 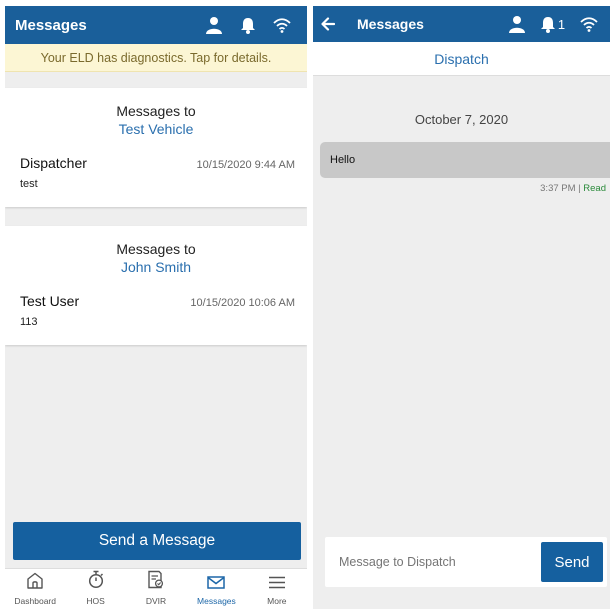 What do you see at coordinates (156, 301) in the screenshot?
I see `card-message-row: Test User 10/15/2020 10:06 AM` at bounding box center [156, 301].